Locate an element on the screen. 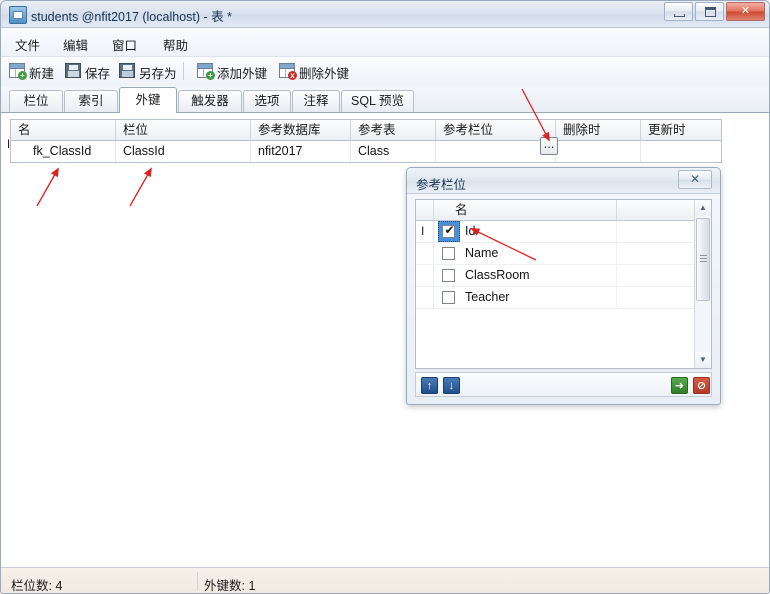 This screenshot has height=594, width=770. menubar: 文件 编辑 窗口 帮助 is located at coordinates (385, 42).